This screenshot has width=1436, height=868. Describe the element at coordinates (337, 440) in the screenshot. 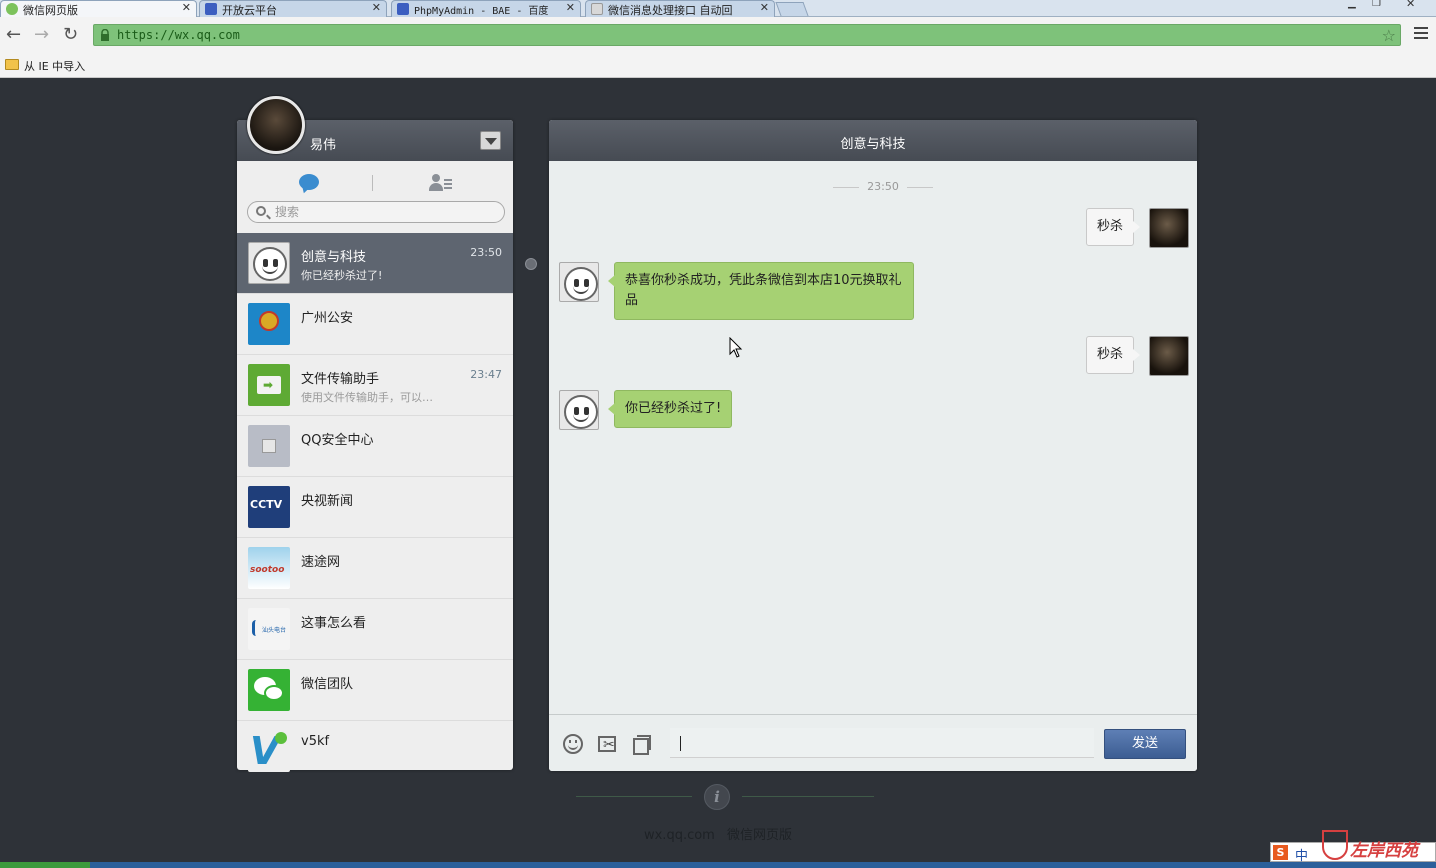

I see `conversation-name: QQ安全中心` at that location.